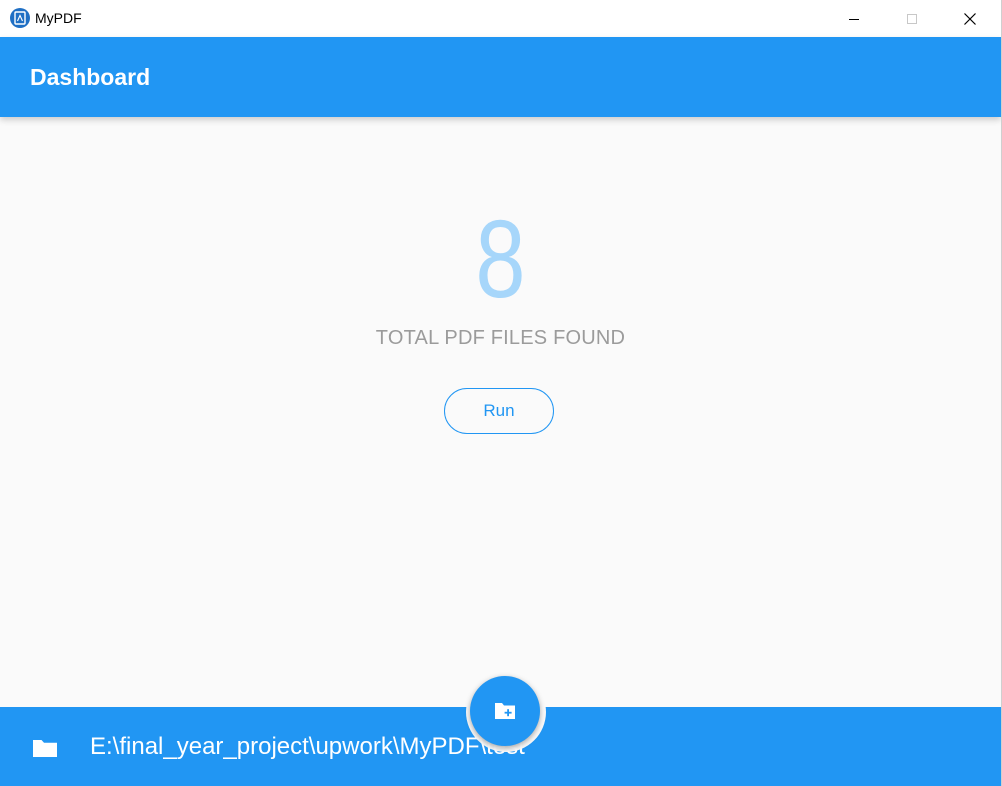 The height and width of the screenshot is (786, 1002). I want to click on close-icon, so click(970, 18).